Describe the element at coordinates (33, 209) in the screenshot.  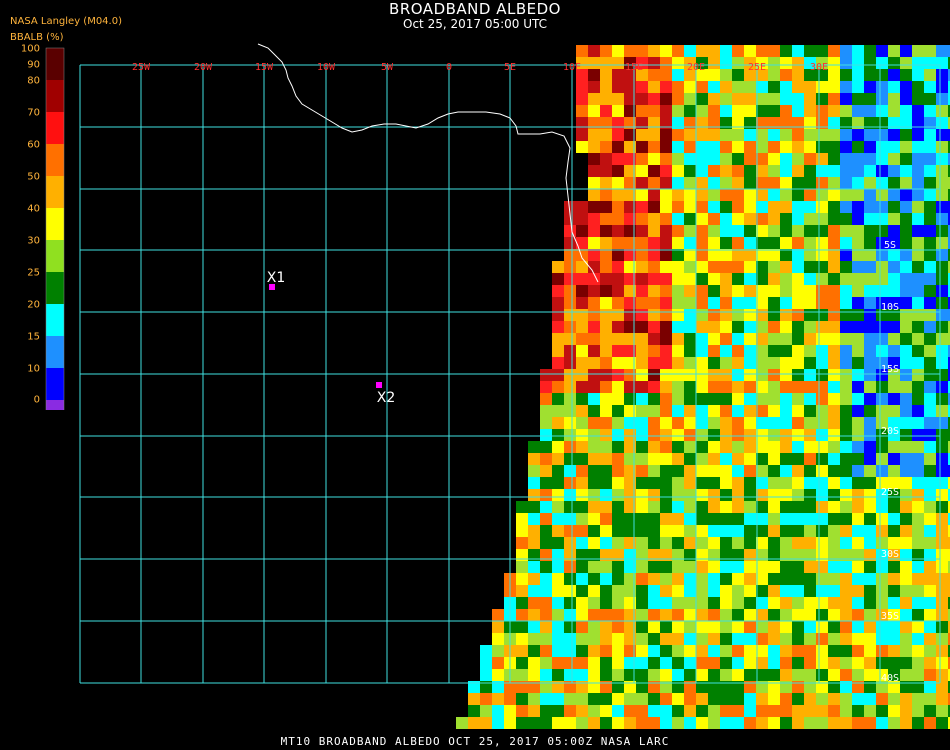
I see `legend-tick-label: 40` at that location.